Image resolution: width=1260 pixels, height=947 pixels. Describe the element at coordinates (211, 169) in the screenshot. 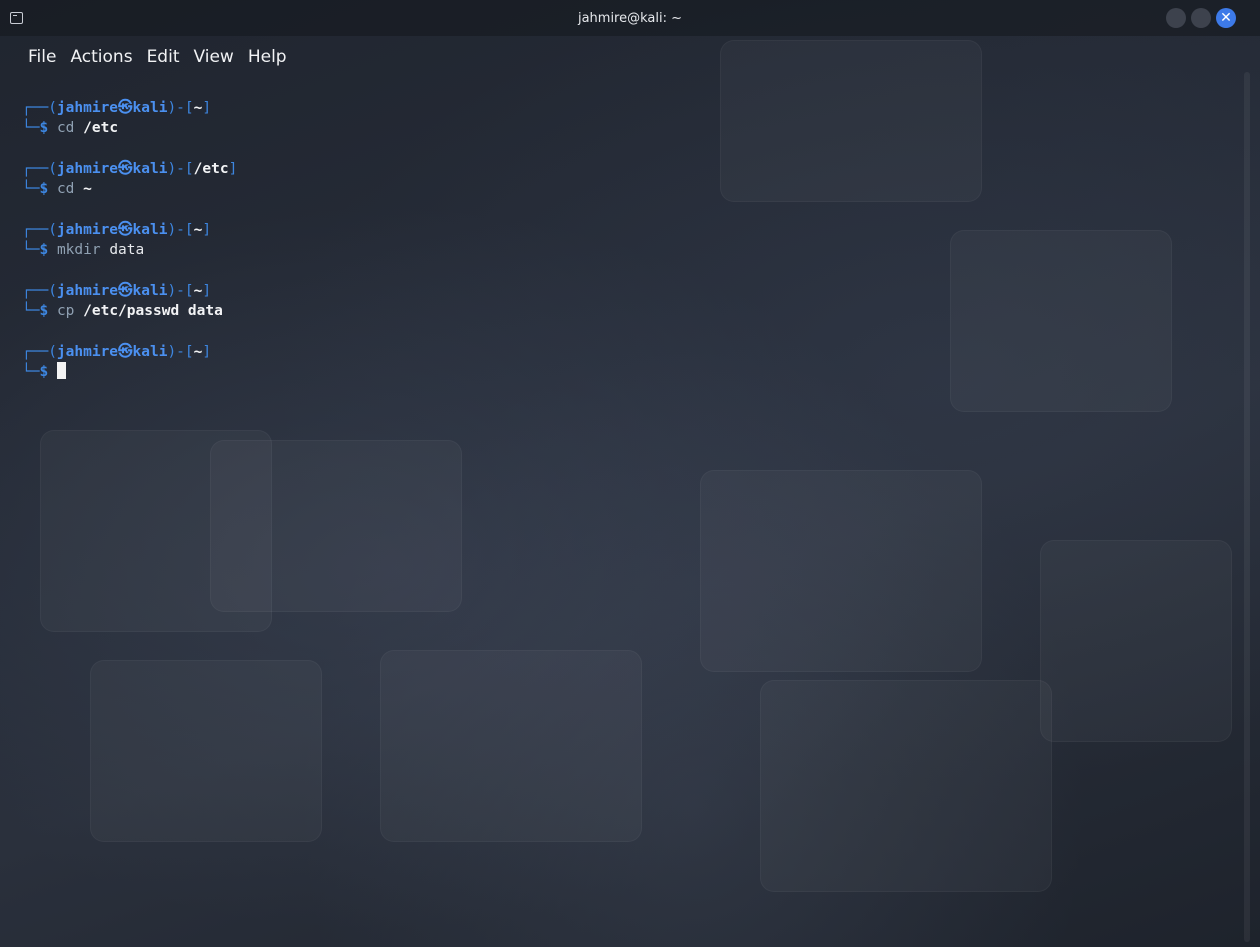

I see `prompt-cwd: /etc` at that location.